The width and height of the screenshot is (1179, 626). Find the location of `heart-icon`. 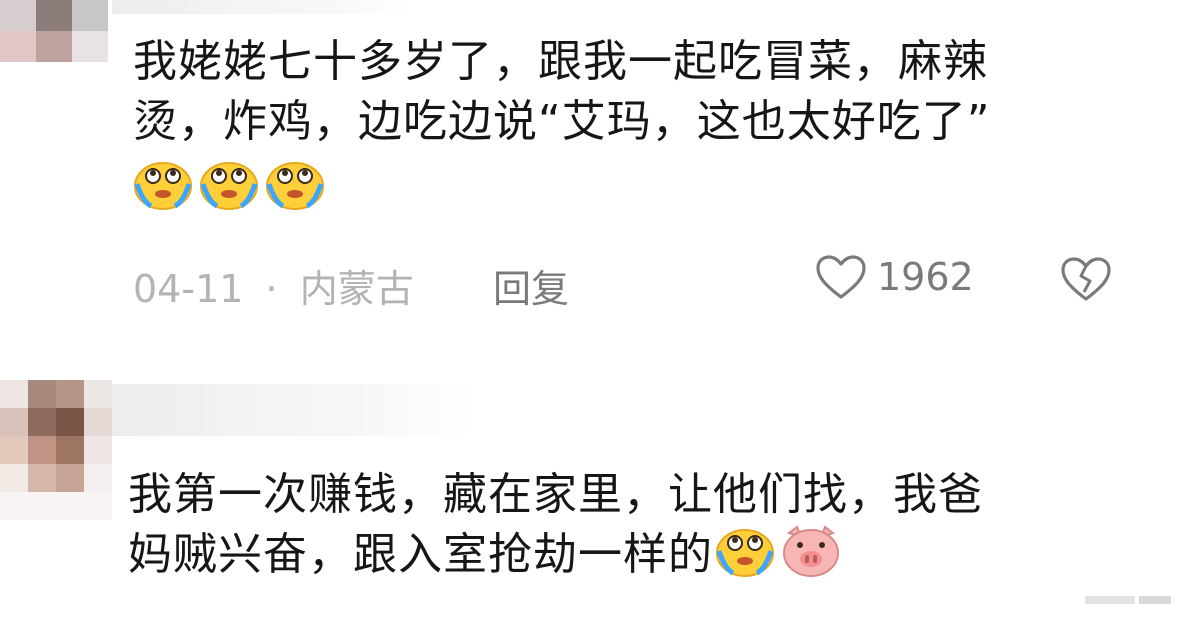

heart-icon is located at coordinates (841, 277).